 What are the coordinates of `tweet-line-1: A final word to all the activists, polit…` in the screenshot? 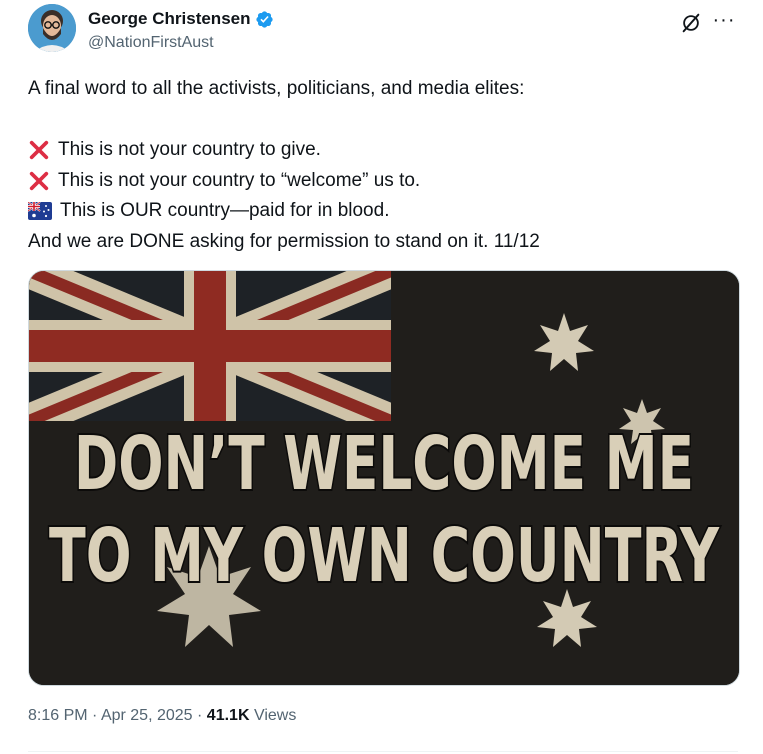 It's located at (383, 89).